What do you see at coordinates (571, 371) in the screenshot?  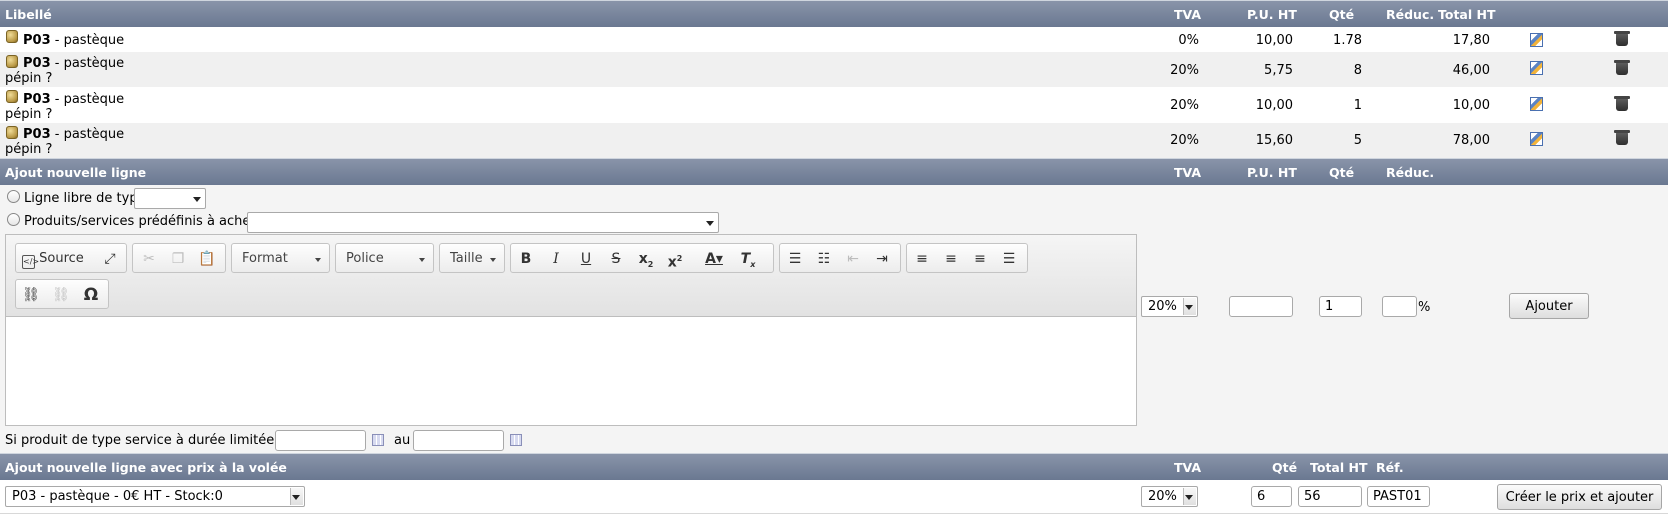 I see `editor-content-area` at bounding box center [571, 371].